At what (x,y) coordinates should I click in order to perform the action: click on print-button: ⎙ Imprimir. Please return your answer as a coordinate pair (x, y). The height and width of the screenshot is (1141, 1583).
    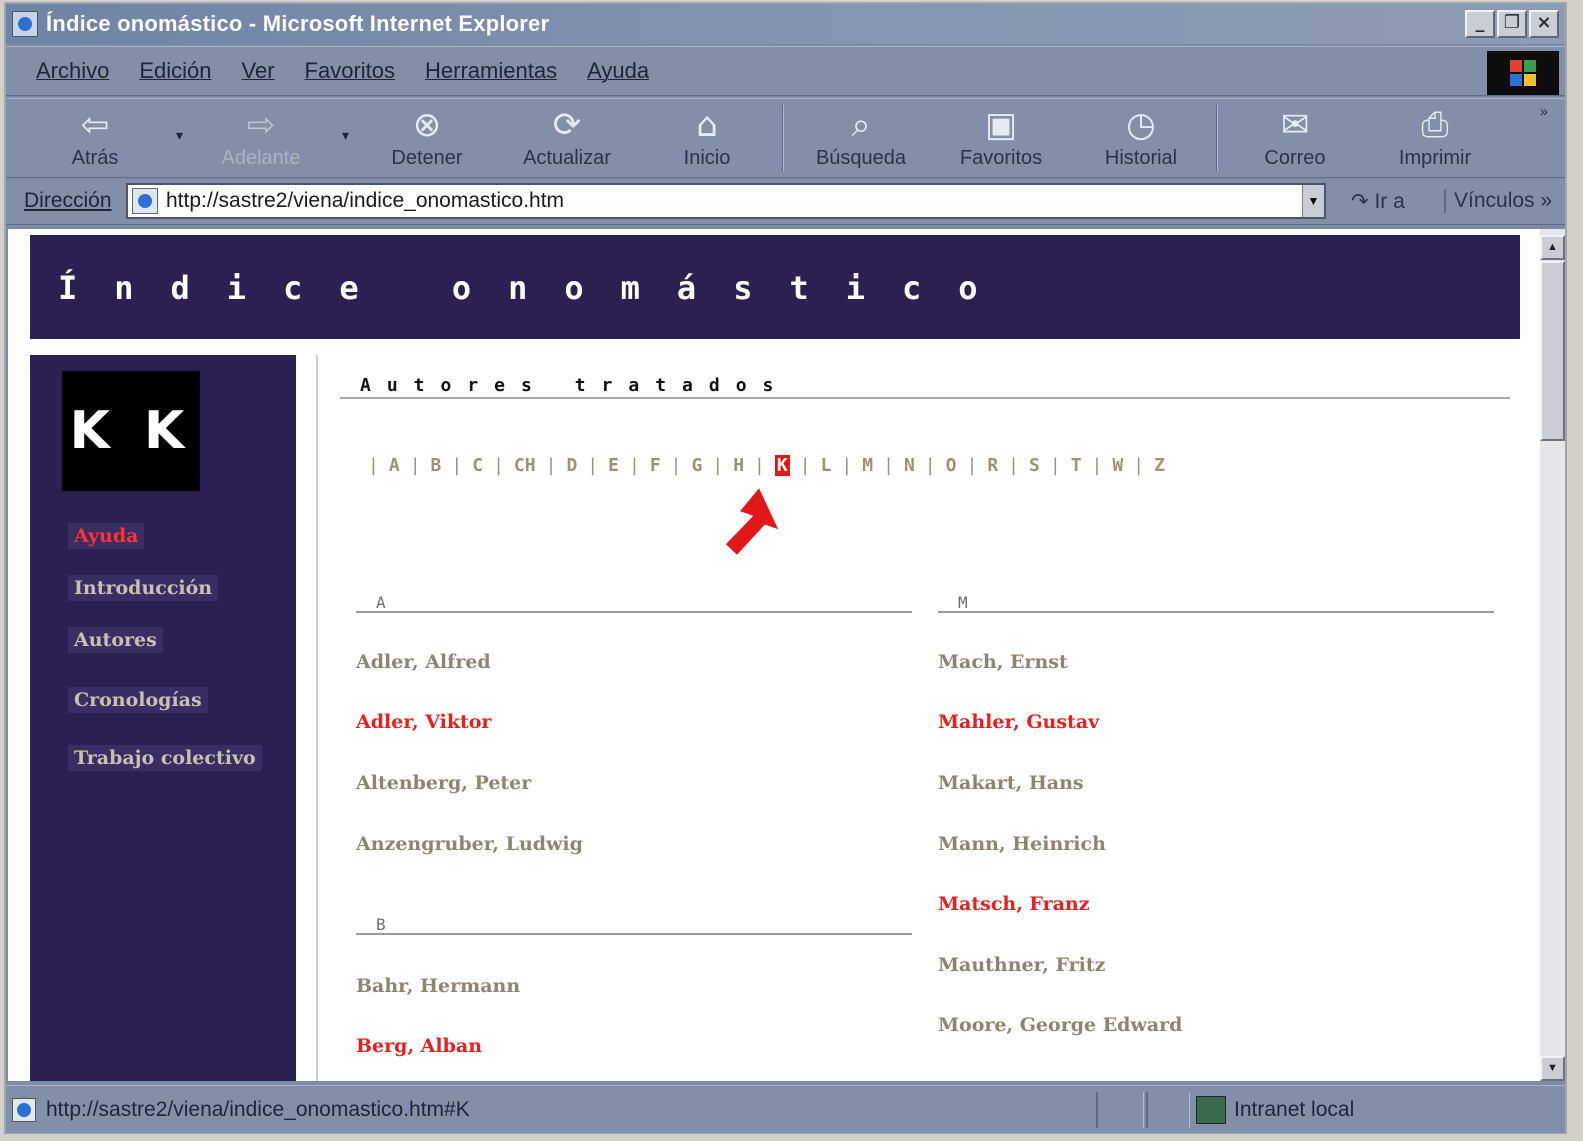
    Looking at the image, I should click on (1435, 139).